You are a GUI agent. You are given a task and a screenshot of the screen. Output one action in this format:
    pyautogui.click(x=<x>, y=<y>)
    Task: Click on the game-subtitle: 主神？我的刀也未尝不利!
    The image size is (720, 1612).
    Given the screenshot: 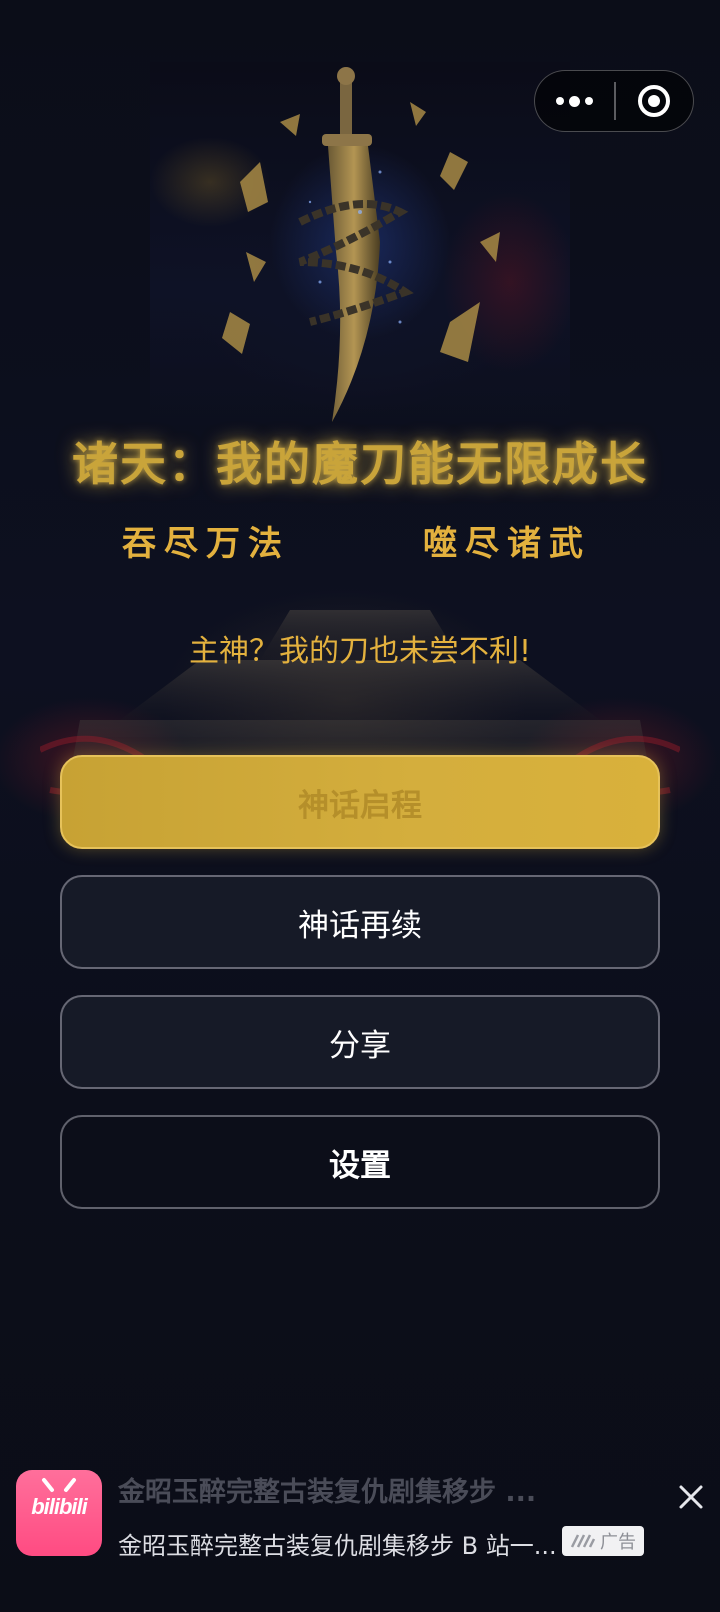 What is the action you would take?
    pyautogui.click(x=360, y=651)
    